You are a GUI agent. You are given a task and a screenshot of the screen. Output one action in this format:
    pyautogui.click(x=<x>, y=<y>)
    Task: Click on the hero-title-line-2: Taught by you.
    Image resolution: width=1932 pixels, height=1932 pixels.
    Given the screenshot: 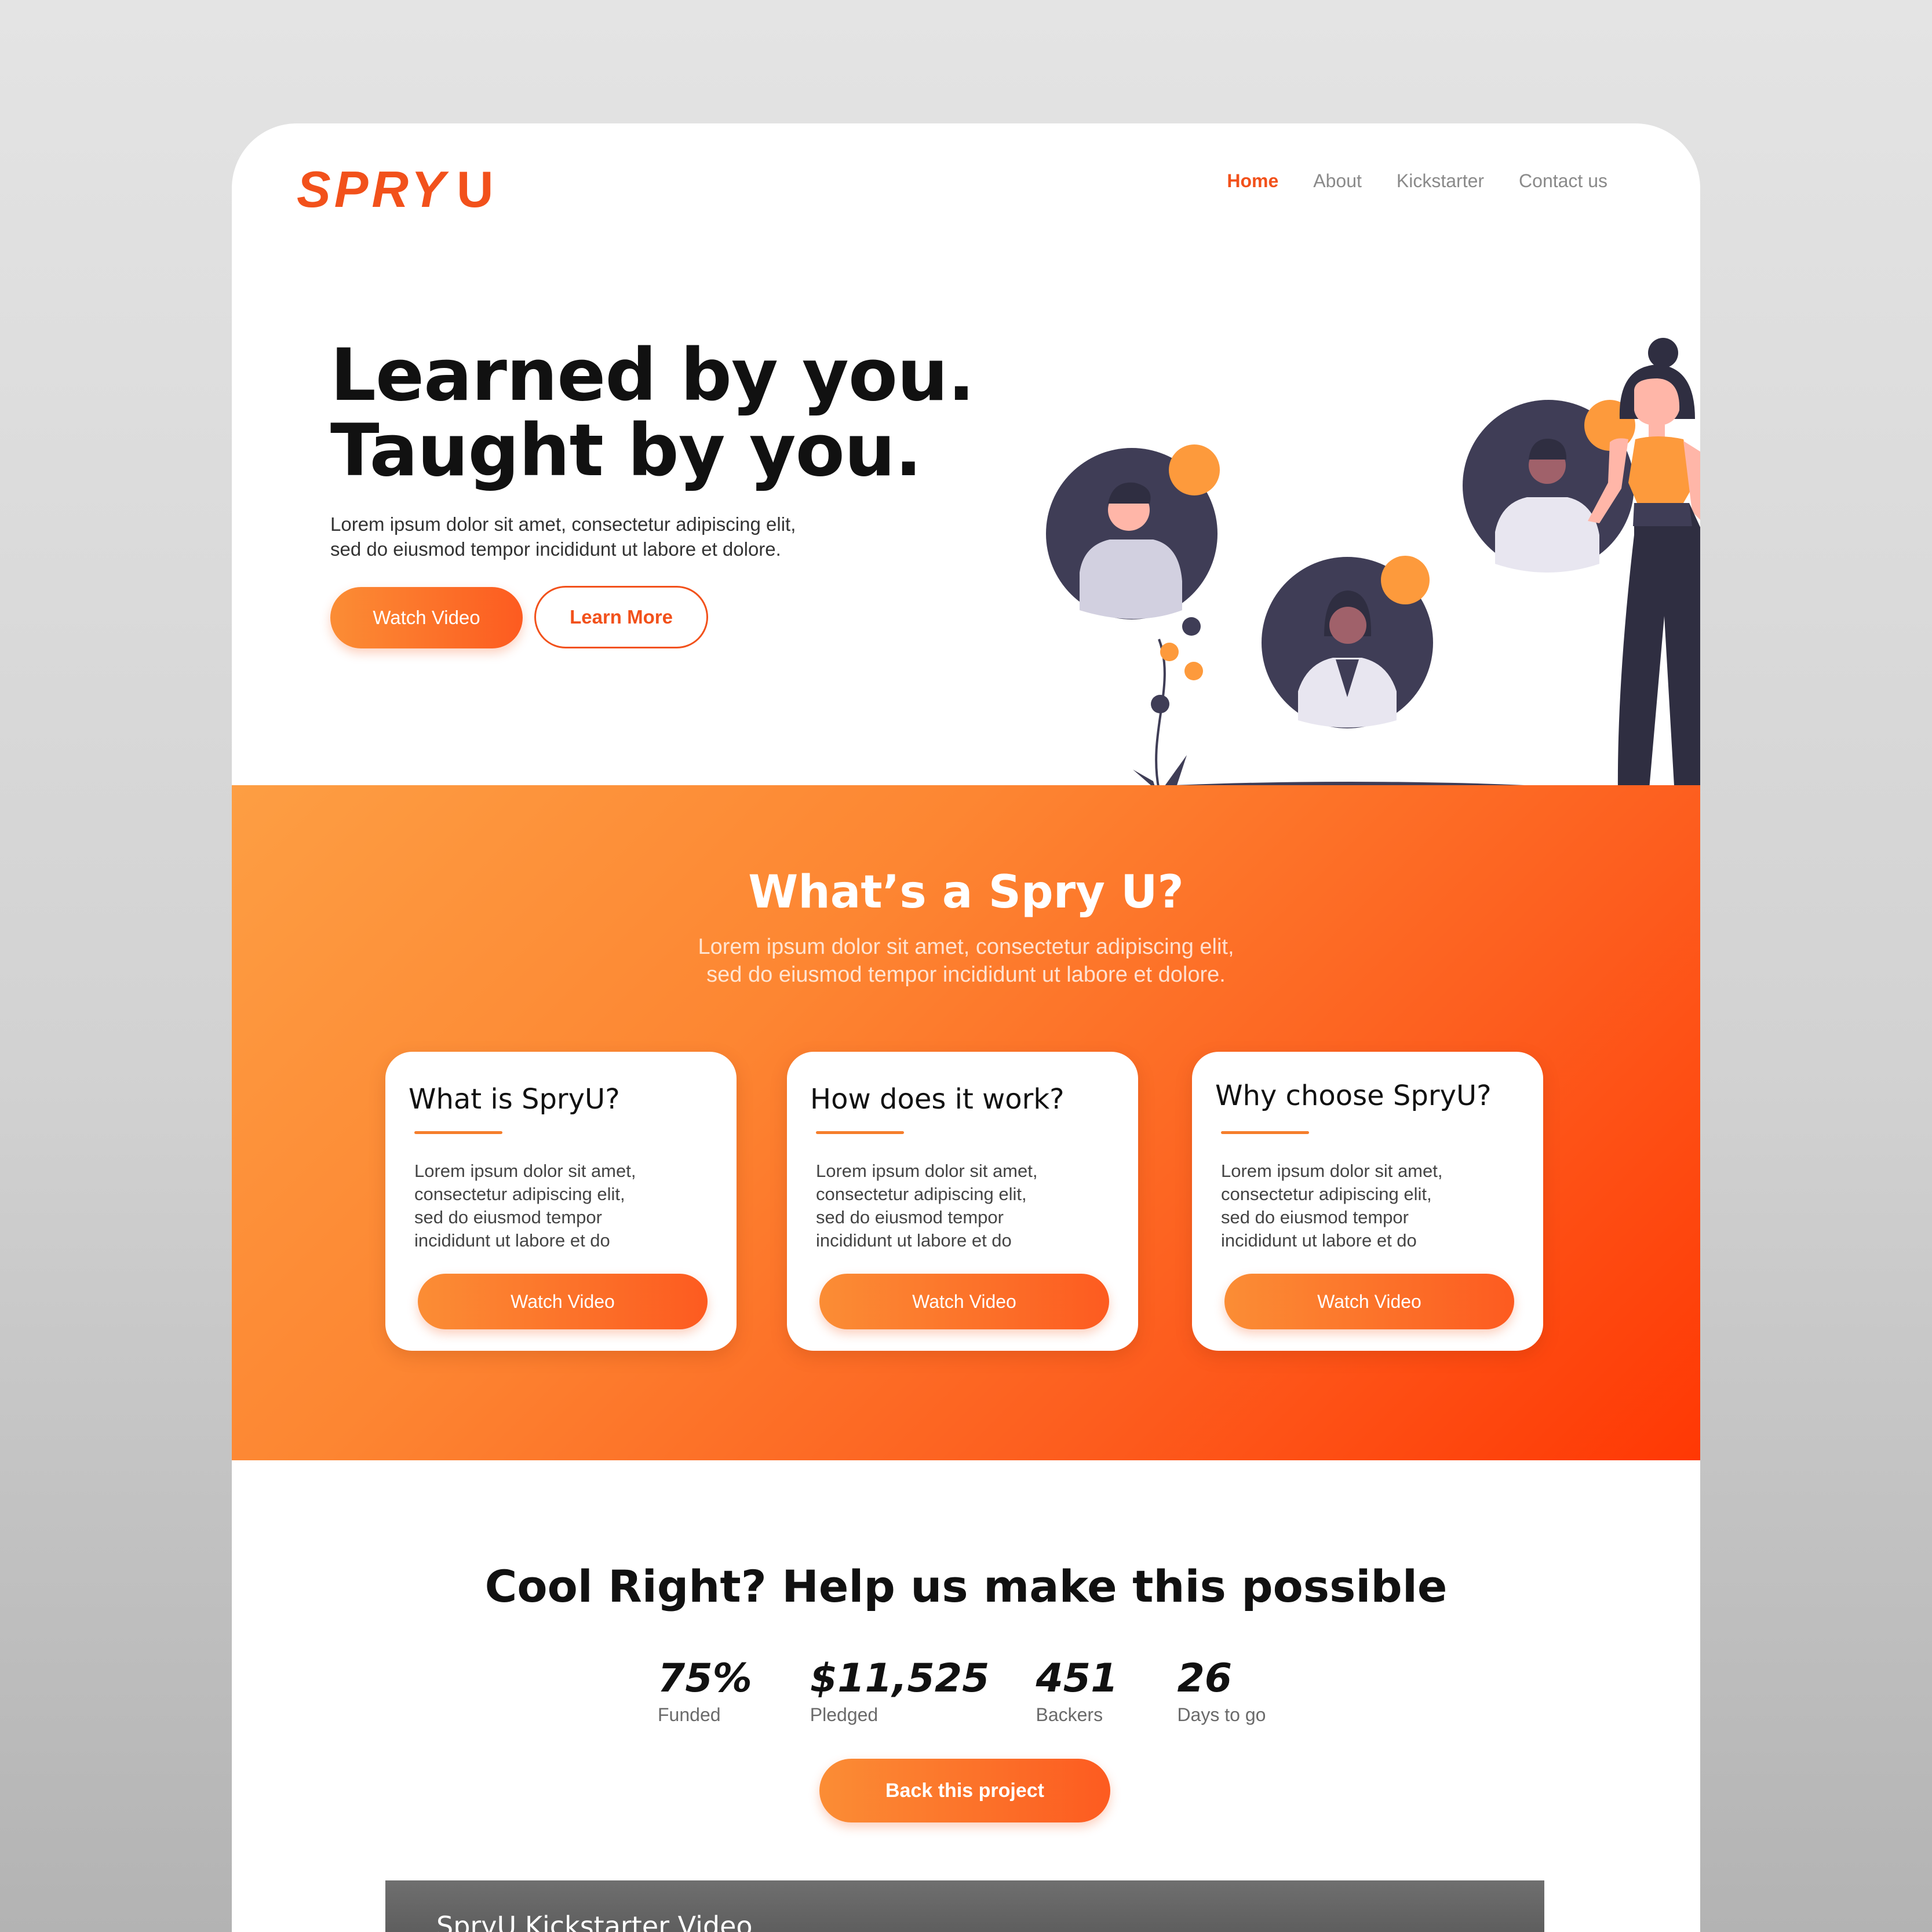 What is the action you would take?
    pyautogui.click(x=626, y=451)
    